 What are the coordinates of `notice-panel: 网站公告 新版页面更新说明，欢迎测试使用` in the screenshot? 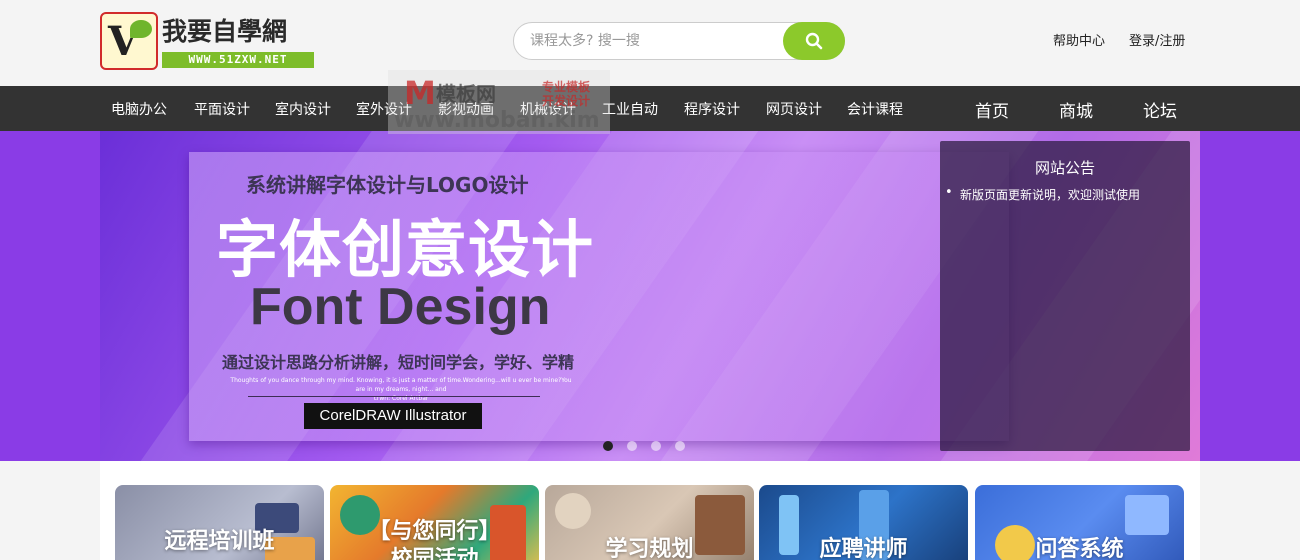 It's located at (1065, 296).